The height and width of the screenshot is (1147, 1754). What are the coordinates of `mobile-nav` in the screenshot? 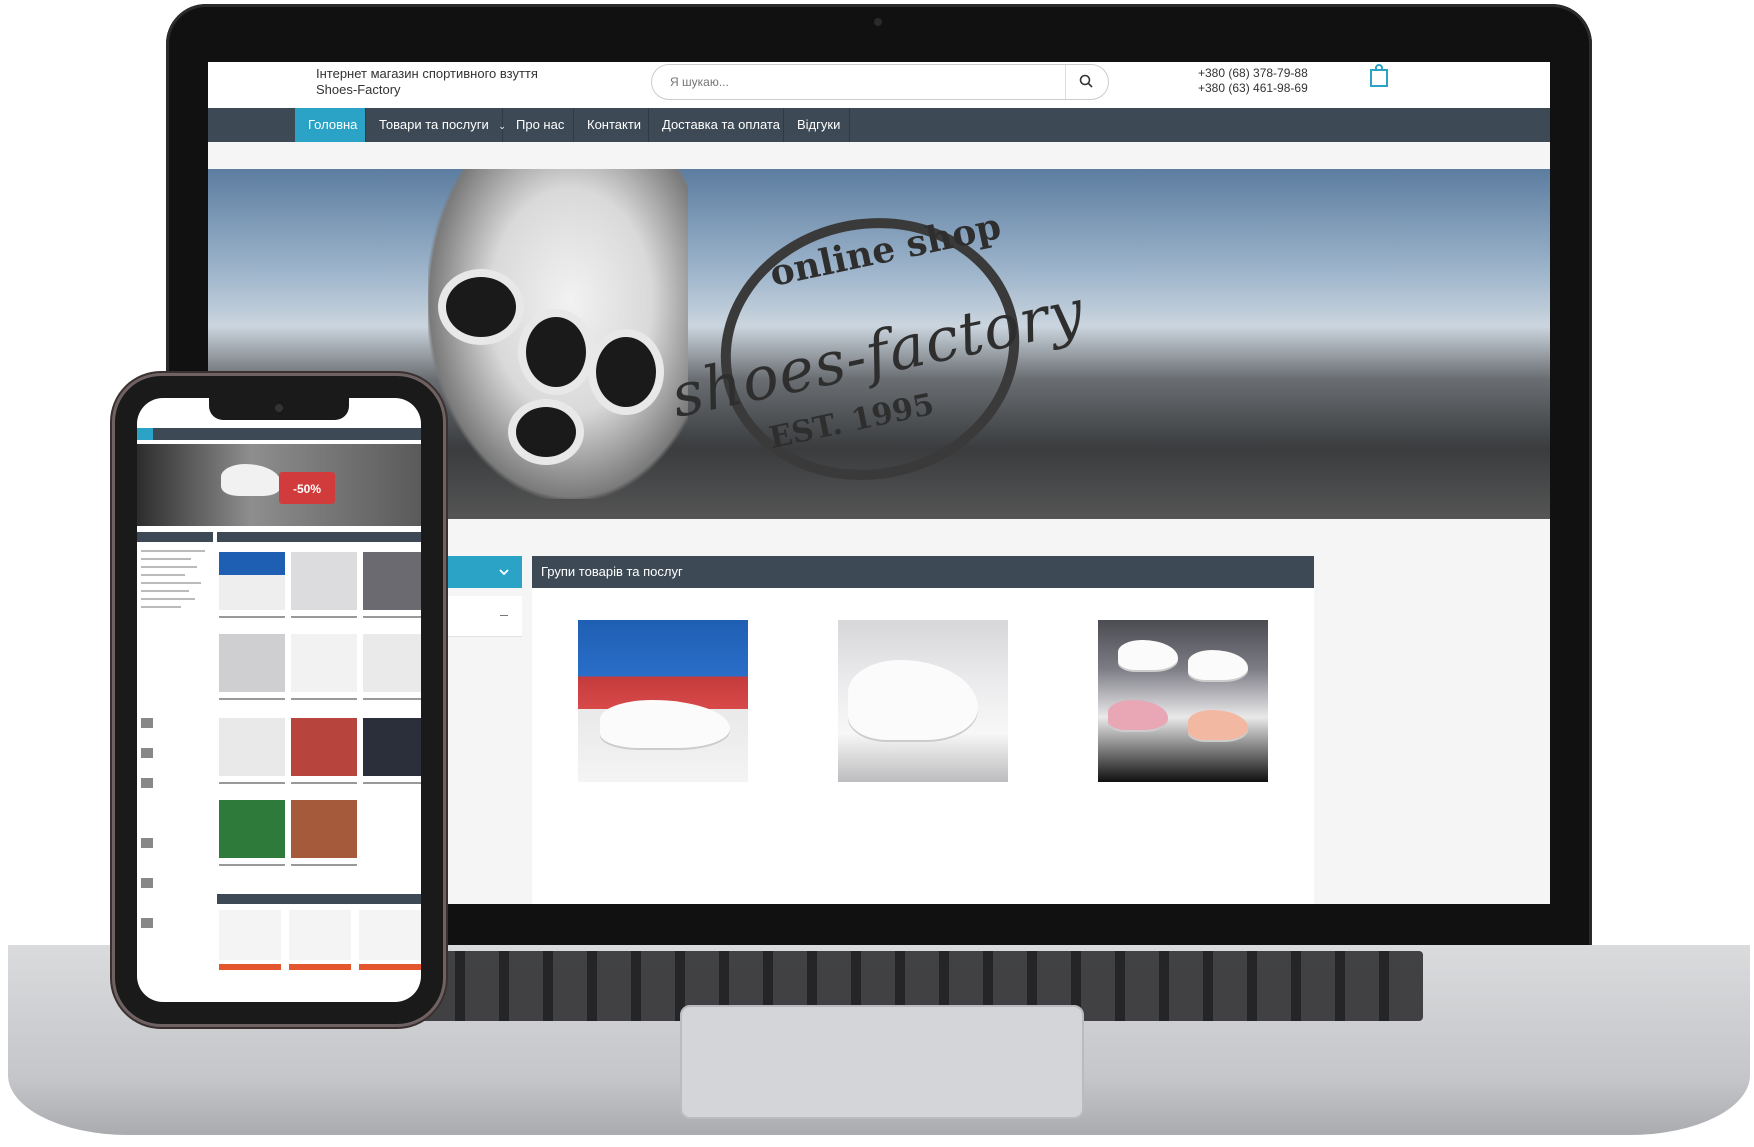 It's located at (279, 434).